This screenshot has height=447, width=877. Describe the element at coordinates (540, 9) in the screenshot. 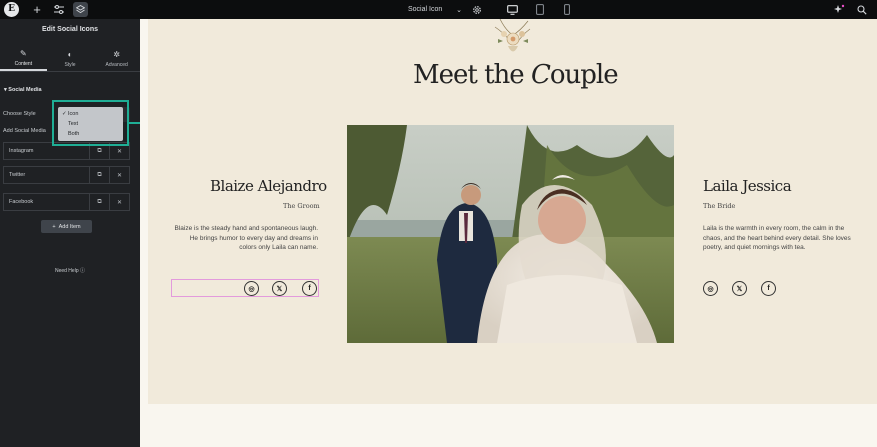

I see `tablet-view-icon` at that location.